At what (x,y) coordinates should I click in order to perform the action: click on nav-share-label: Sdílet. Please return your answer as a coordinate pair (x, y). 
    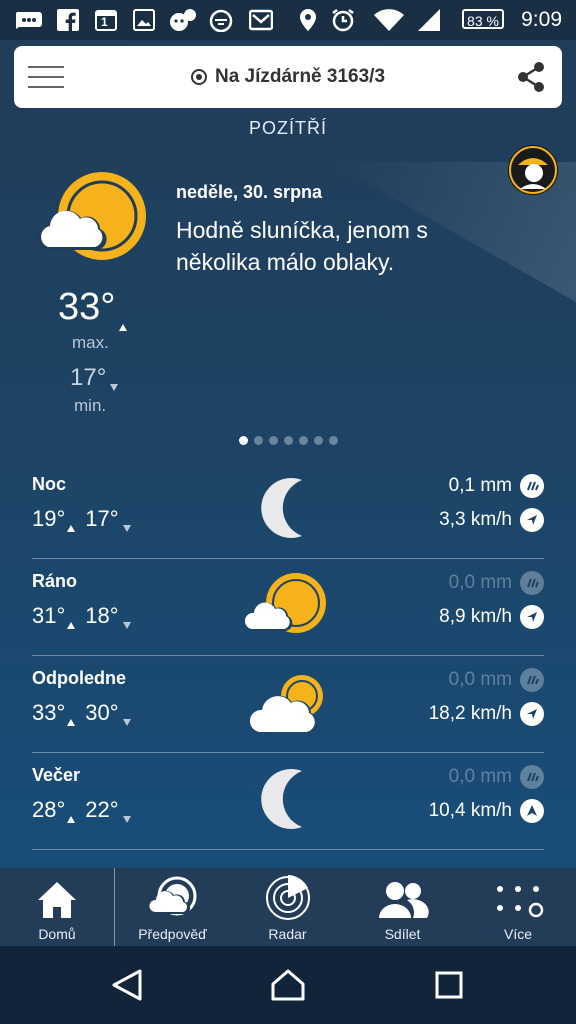
    Looking at the image, I should click on (402, 934).